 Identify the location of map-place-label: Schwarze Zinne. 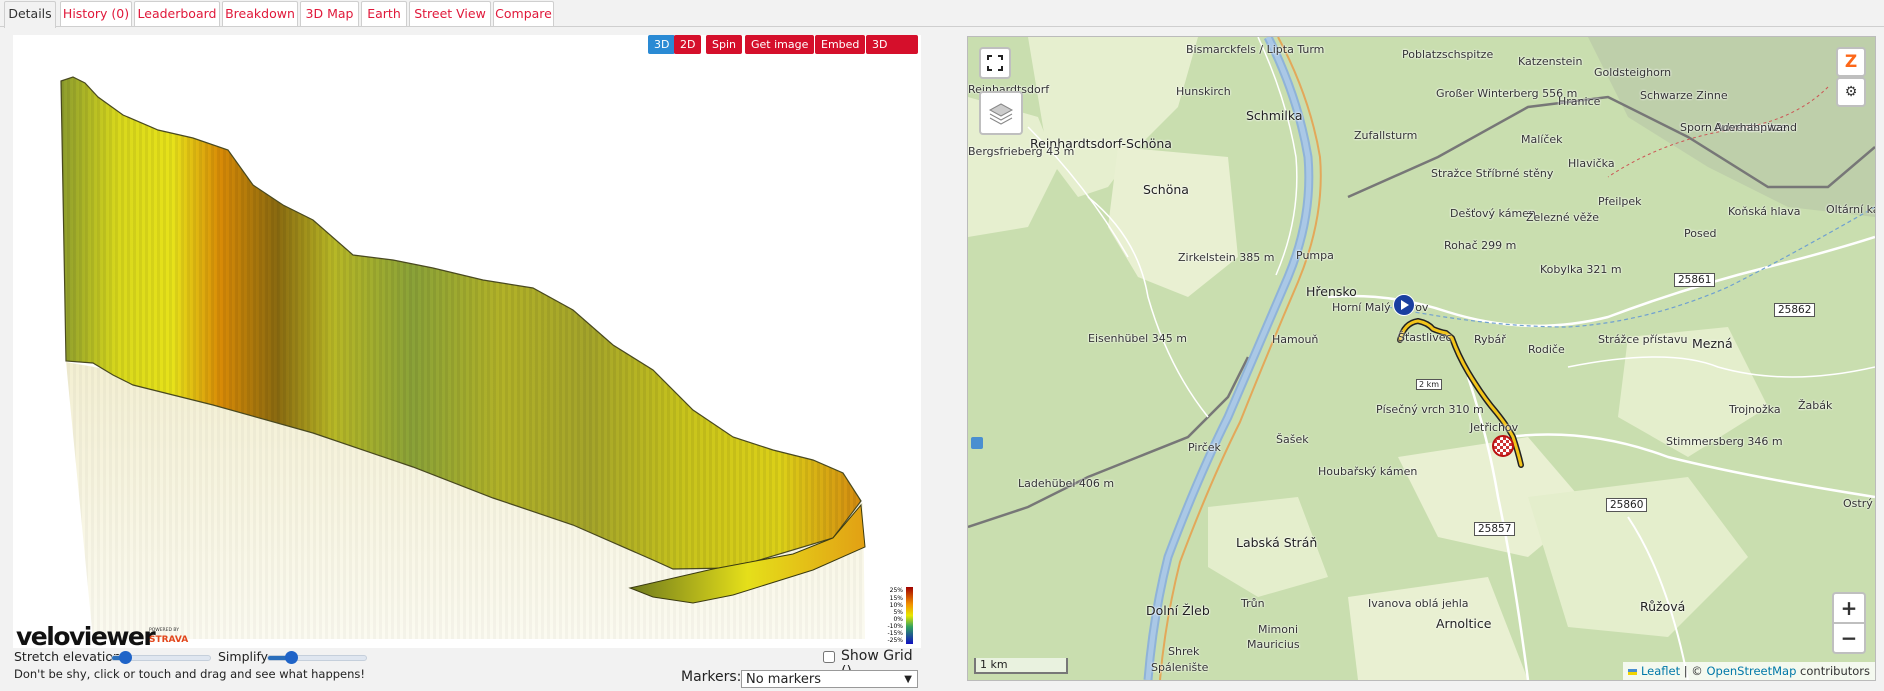
(1684, 95).